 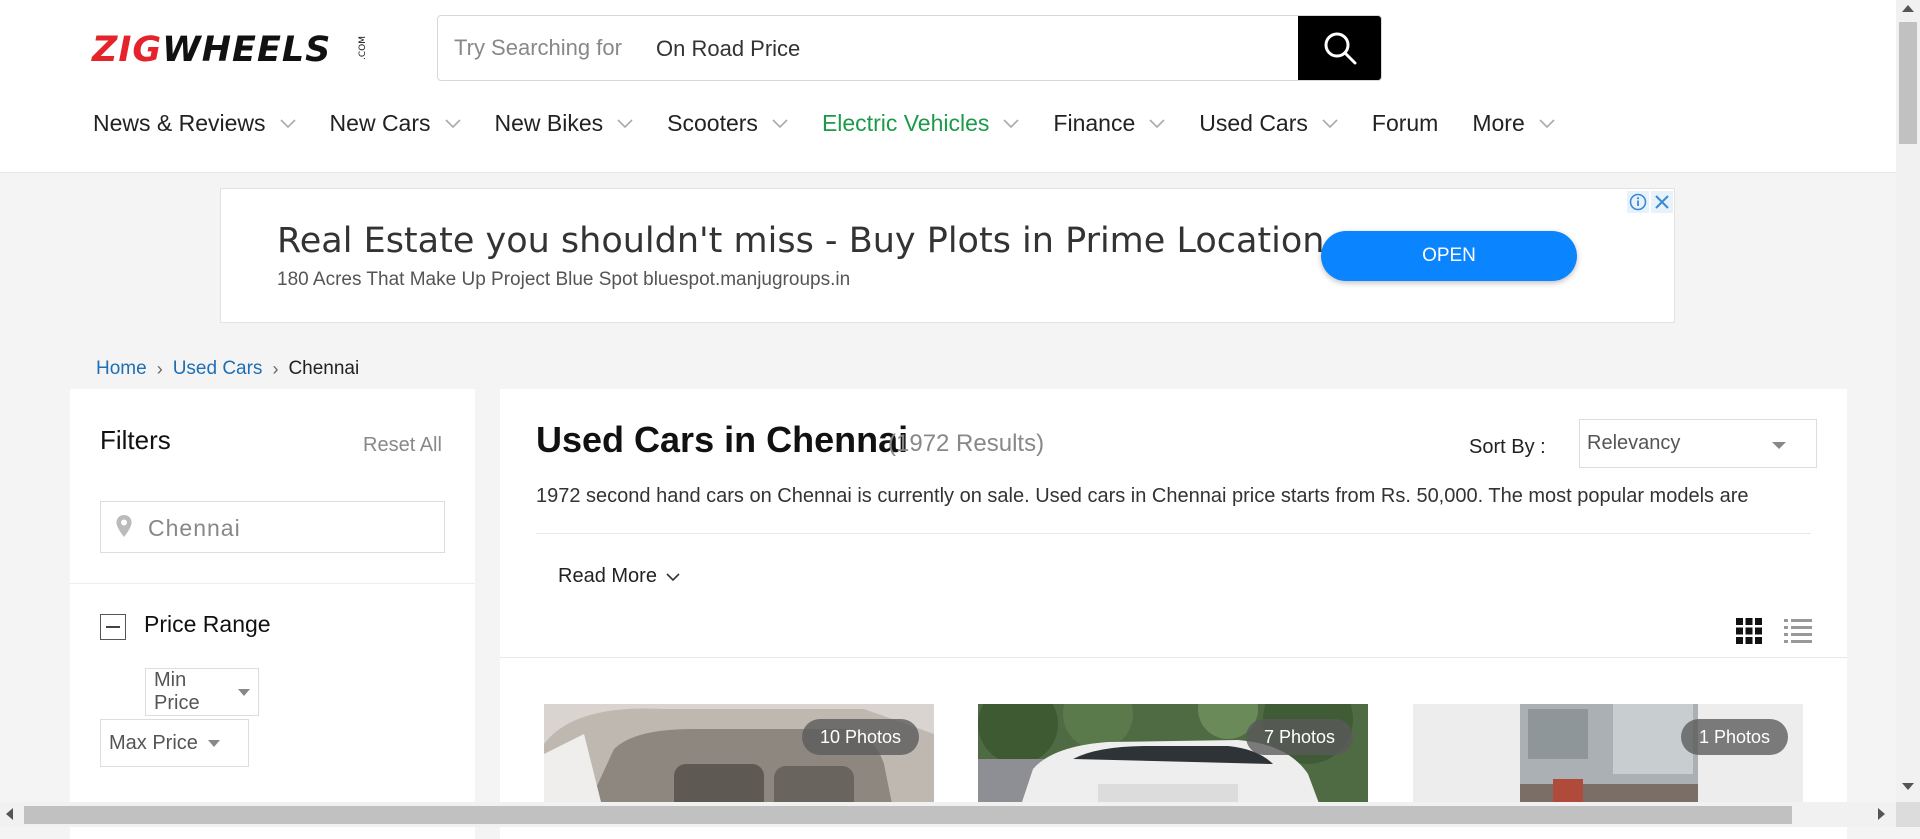 What do you see at coordinates (135, 440) in the screenshot?
I see `filters-title: Filters` at bounding box center [135, 440].